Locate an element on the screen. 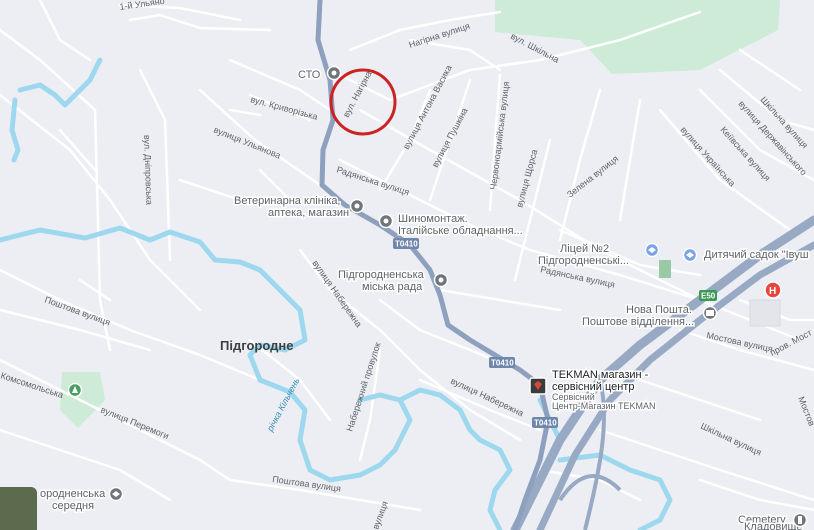 Image resolution: width=814 pixels, height=530 pixels. poi-label: Підгородненська is located at coordinates (381, 275).